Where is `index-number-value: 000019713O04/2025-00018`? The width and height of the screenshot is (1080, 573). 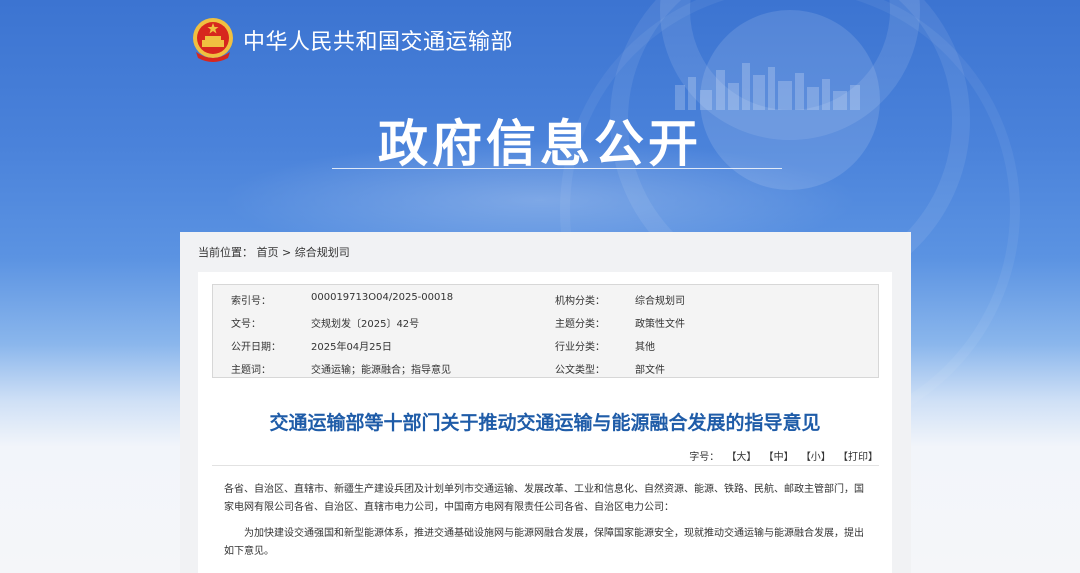
index-number-value: 000019713O04/2025-00018 is located at coordinates (382, 297).